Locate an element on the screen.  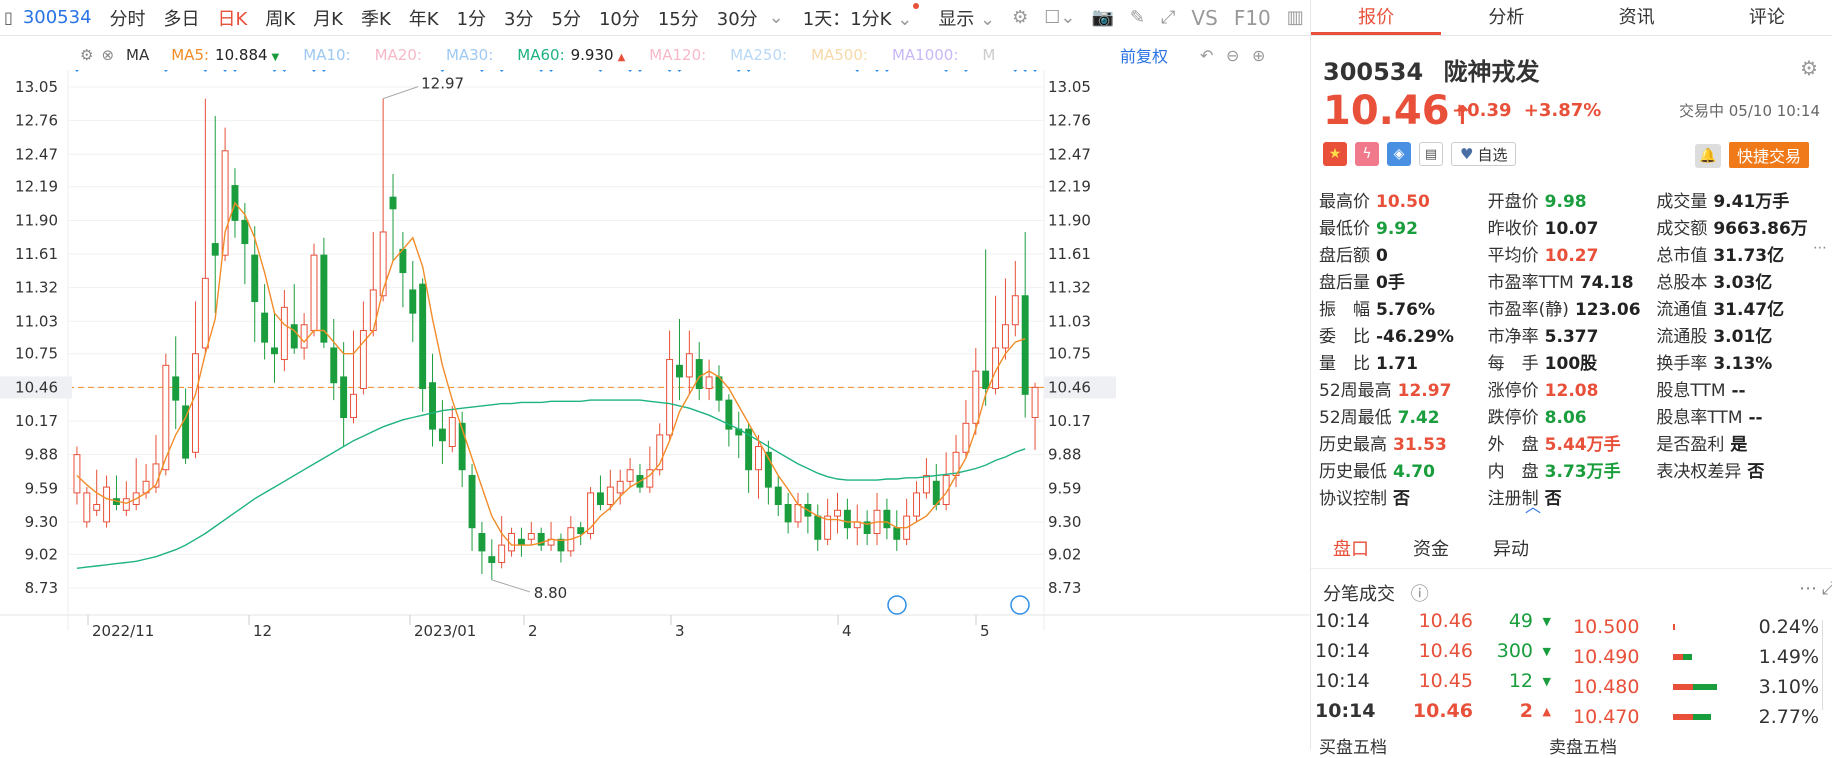
period-tab: 多日 is located at coordinates (182, 18).